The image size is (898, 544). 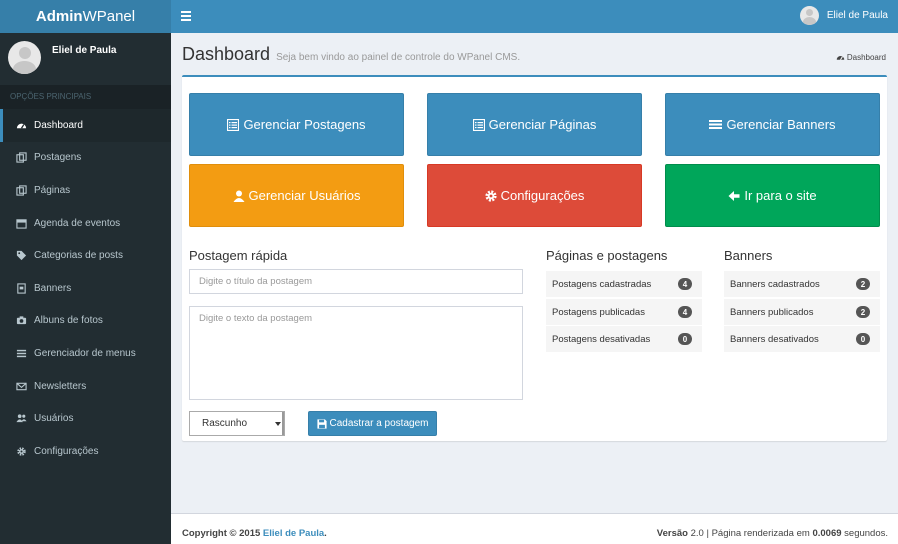 I want to click on sidebar-item-newsletters: Newsletters, so click(x=85, y=386).